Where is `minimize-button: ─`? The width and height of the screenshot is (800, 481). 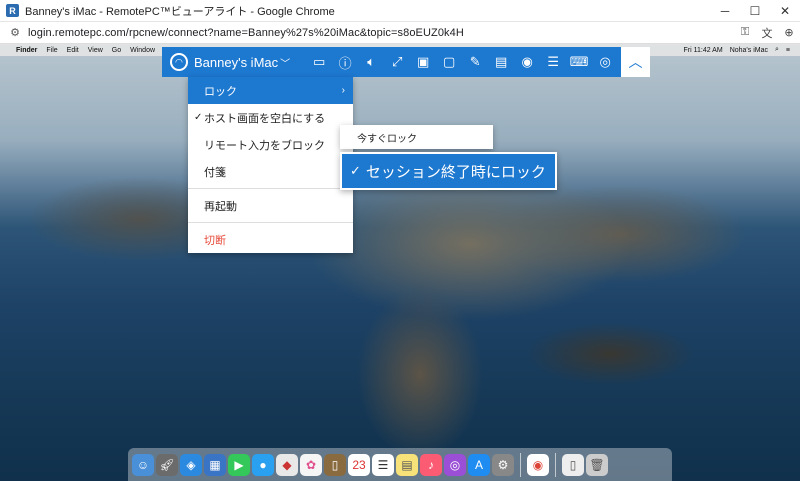
minimize-button: ─ is located at coordinates (725, 11).